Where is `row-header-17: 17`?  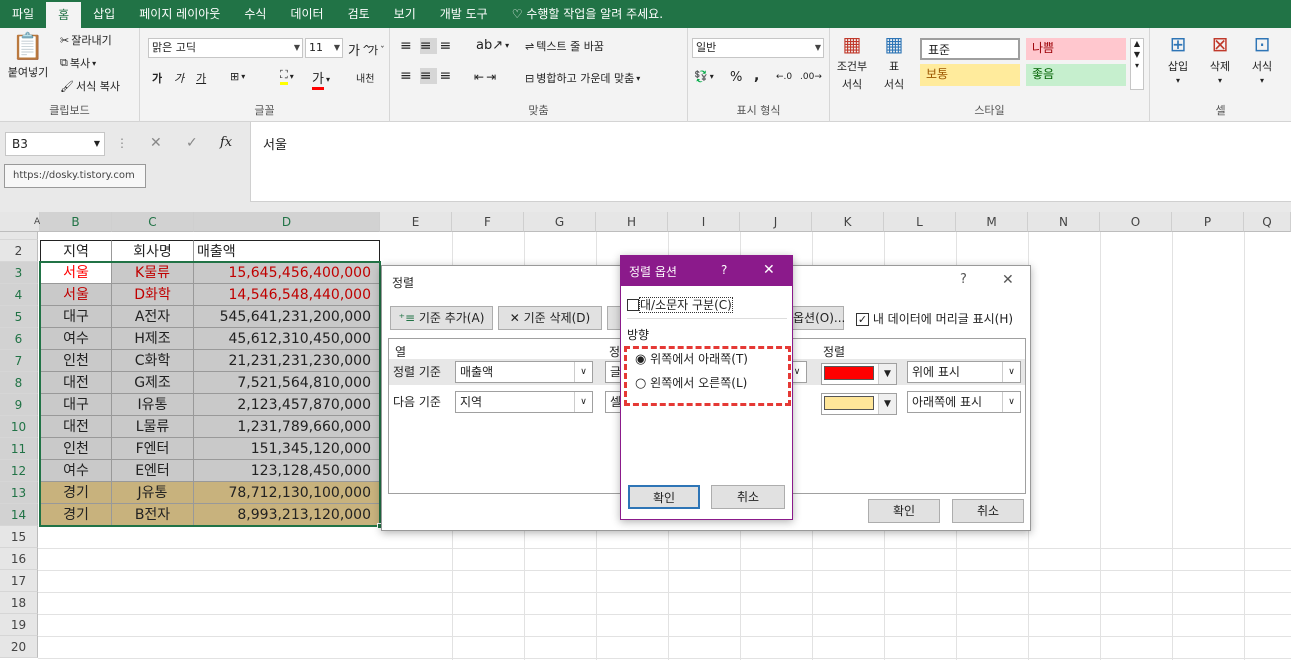 row-header-17: 17 is located at coordinates (19, 581).